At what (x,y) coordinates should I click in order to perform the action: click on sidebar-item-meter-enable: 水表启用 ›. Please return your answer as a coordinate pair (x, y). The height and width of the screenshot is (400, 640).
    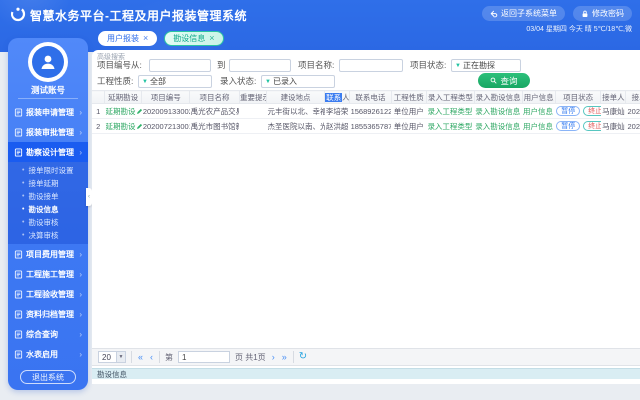
    Looking at the image, I should click on (48, 354).